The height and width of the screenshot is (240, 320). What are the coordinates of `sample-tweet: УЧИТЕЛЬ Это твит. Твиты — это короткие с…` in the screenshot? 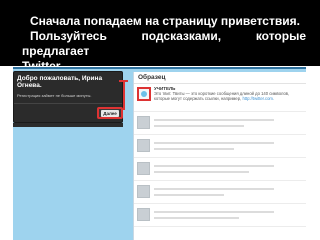 It's located at (220, 98).